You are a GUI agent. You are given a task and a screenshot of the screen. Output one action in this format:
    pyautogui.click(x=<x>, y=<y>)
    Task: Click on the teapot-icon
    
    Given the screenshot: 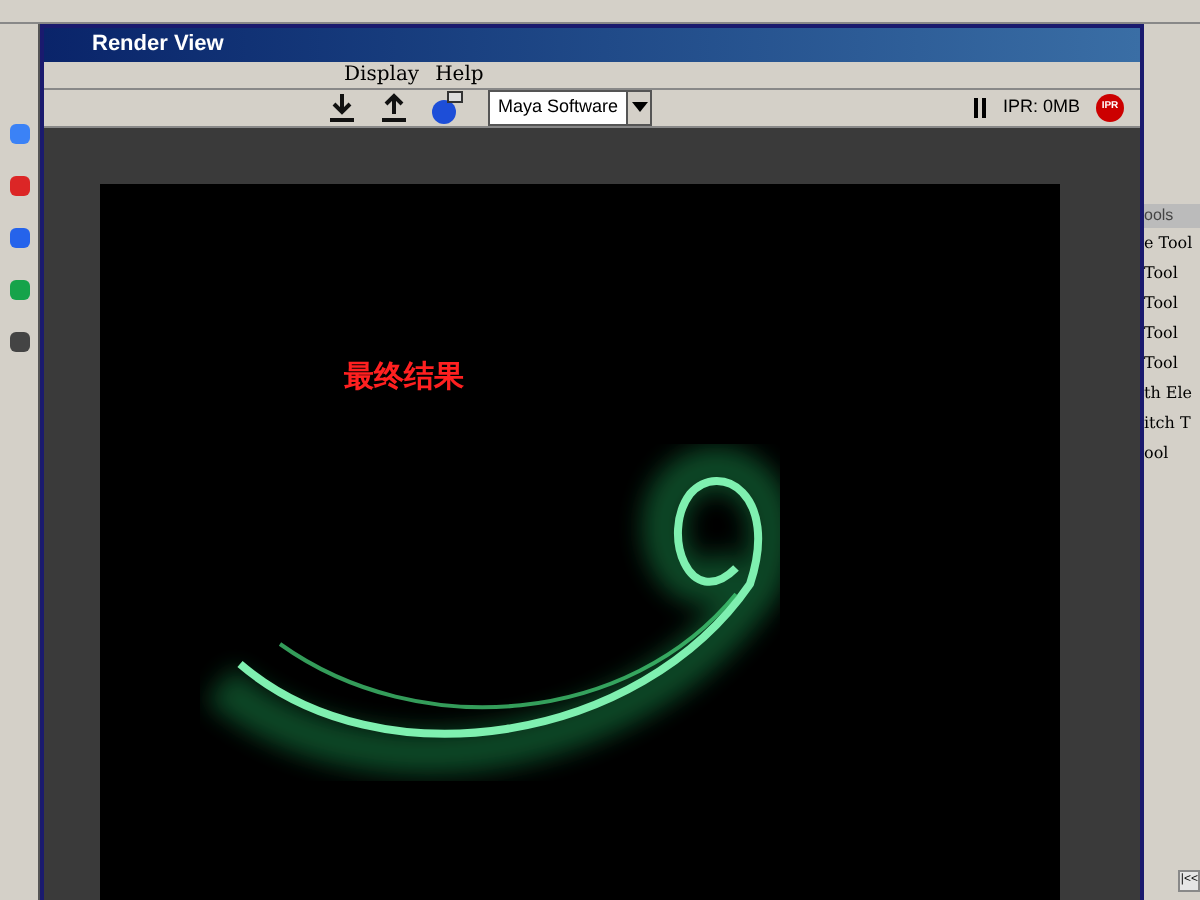 What is the action you would take?
    pyautogui.click(x=446, y=107)
    